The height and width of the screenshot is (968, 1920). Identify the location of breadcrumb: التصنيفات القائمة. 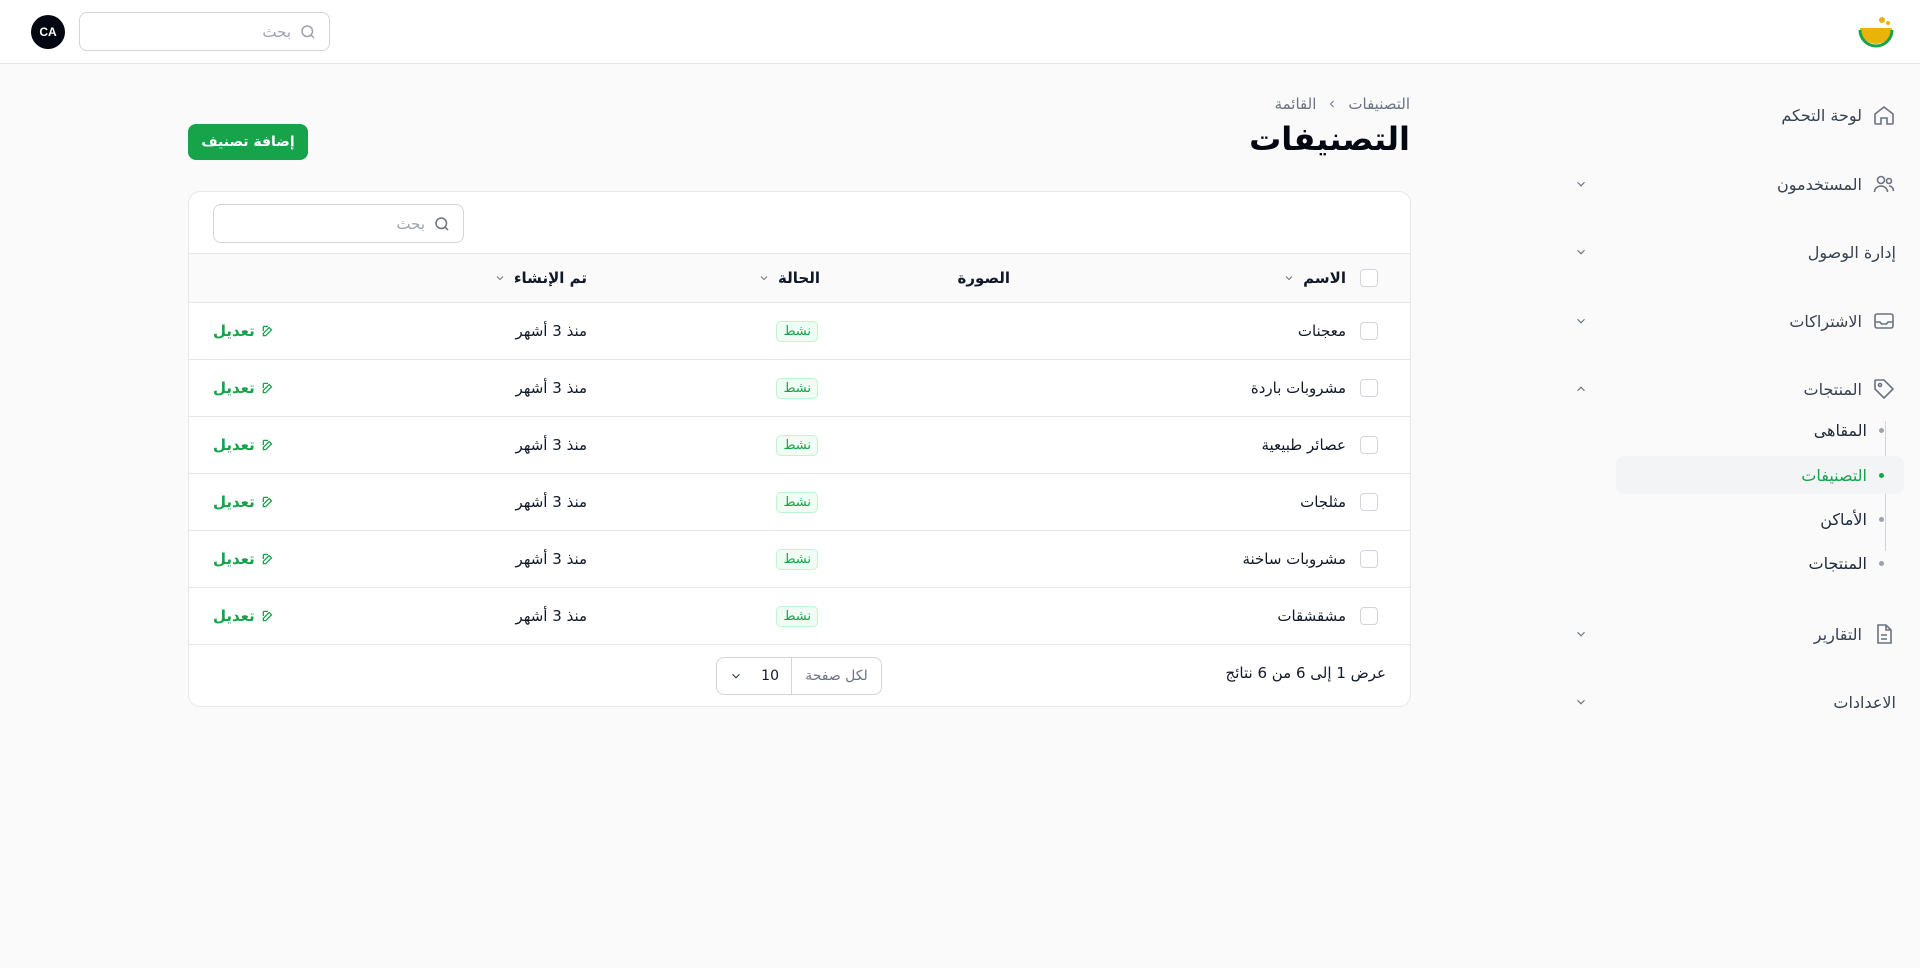
(1342, 104).